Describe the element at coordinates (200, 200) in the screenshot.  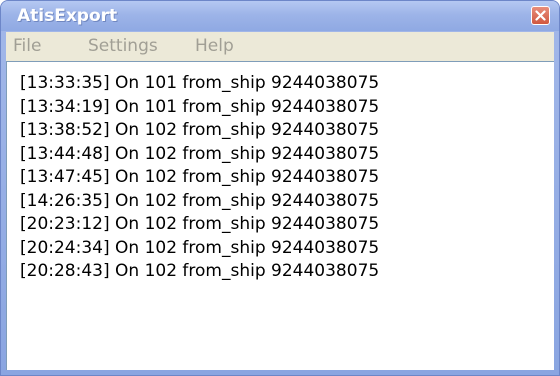
I see `log-line: [14:26:35] On 102 from_ship 9244038075` at that location.